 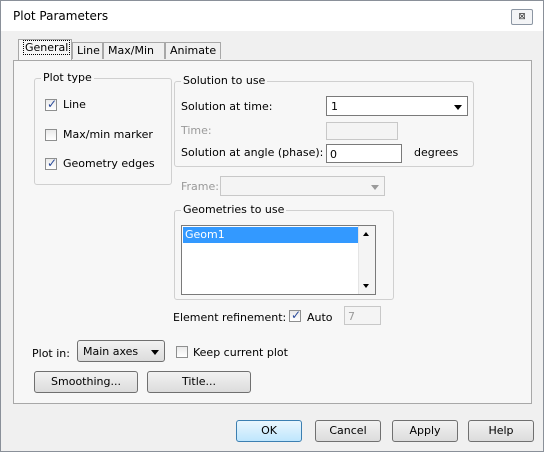 I want to click on element-refinement-label: Element refinement:, so click(x=230, y=317).